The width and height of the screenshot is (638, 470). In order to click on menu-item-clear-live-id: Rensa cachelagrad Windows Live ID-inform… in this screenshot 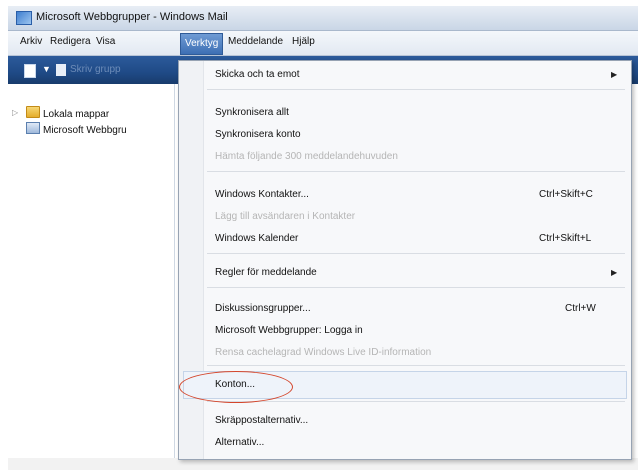, I will do `click(323, 352)`.